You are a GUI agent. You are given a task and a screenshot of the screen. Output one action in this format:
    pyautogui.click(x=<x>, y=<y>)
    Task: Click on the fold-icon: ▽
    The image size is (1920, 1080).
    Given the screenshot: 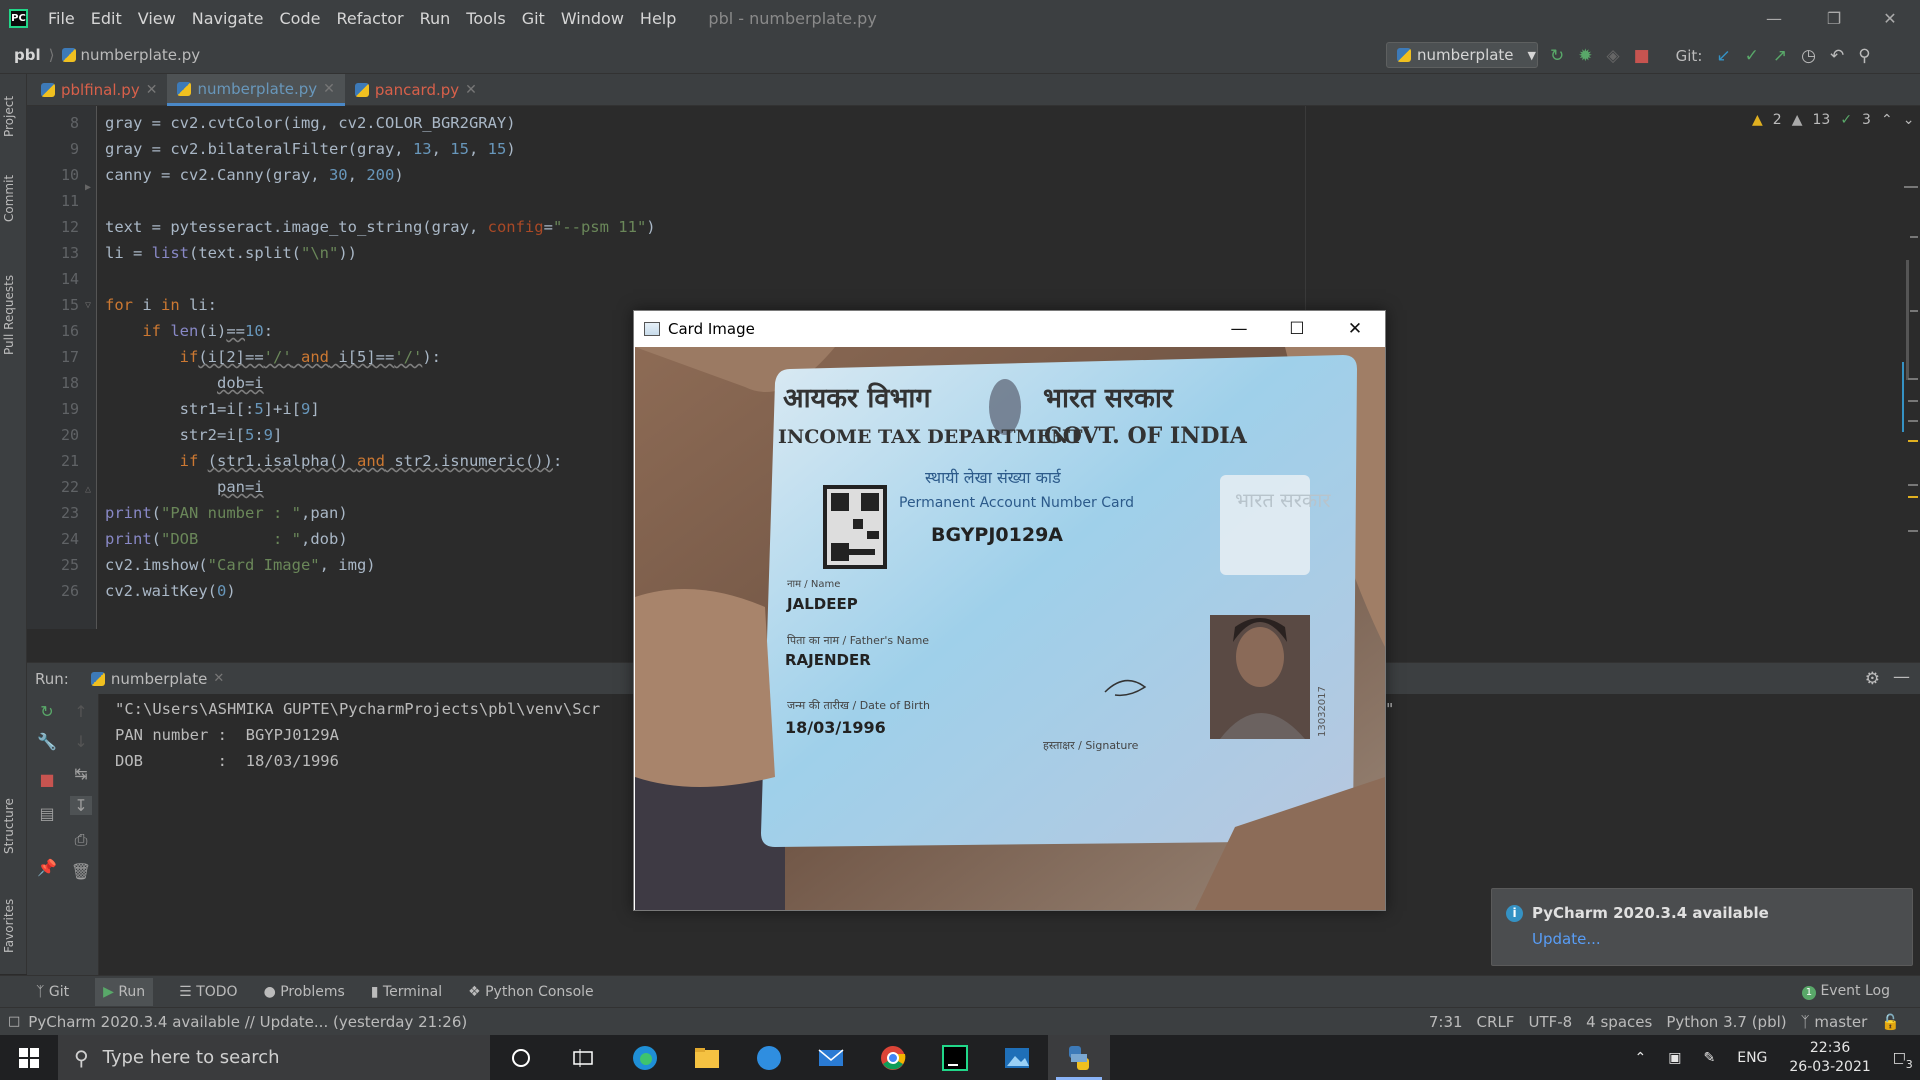 What is the action you would take?
    pyautogui.click(x=88, y=305)
    